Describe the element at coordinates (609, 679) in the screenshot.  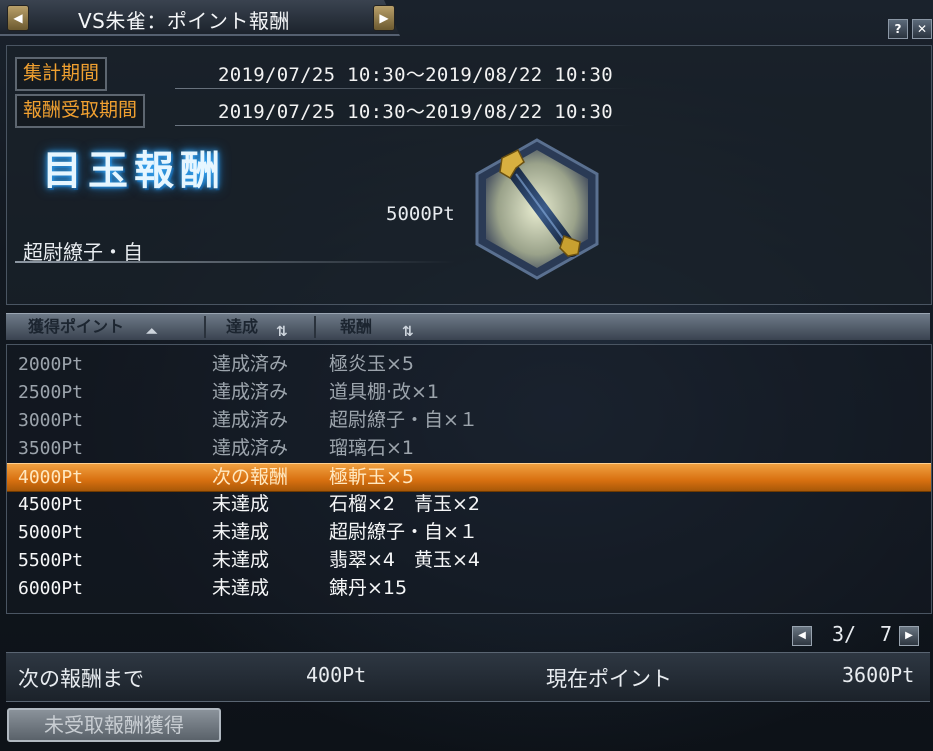
I see `current-points-label: 現在ポイント` at that location.